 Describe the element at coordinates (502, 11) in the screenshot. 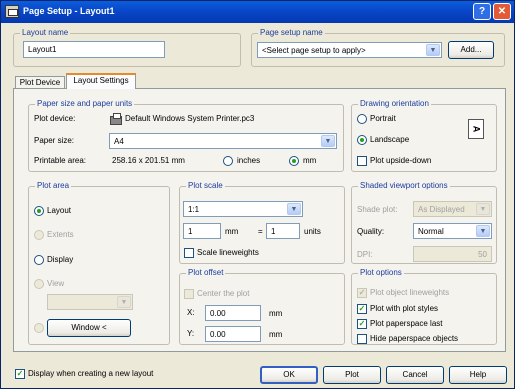

I see `close-icon: ✕` at that location.